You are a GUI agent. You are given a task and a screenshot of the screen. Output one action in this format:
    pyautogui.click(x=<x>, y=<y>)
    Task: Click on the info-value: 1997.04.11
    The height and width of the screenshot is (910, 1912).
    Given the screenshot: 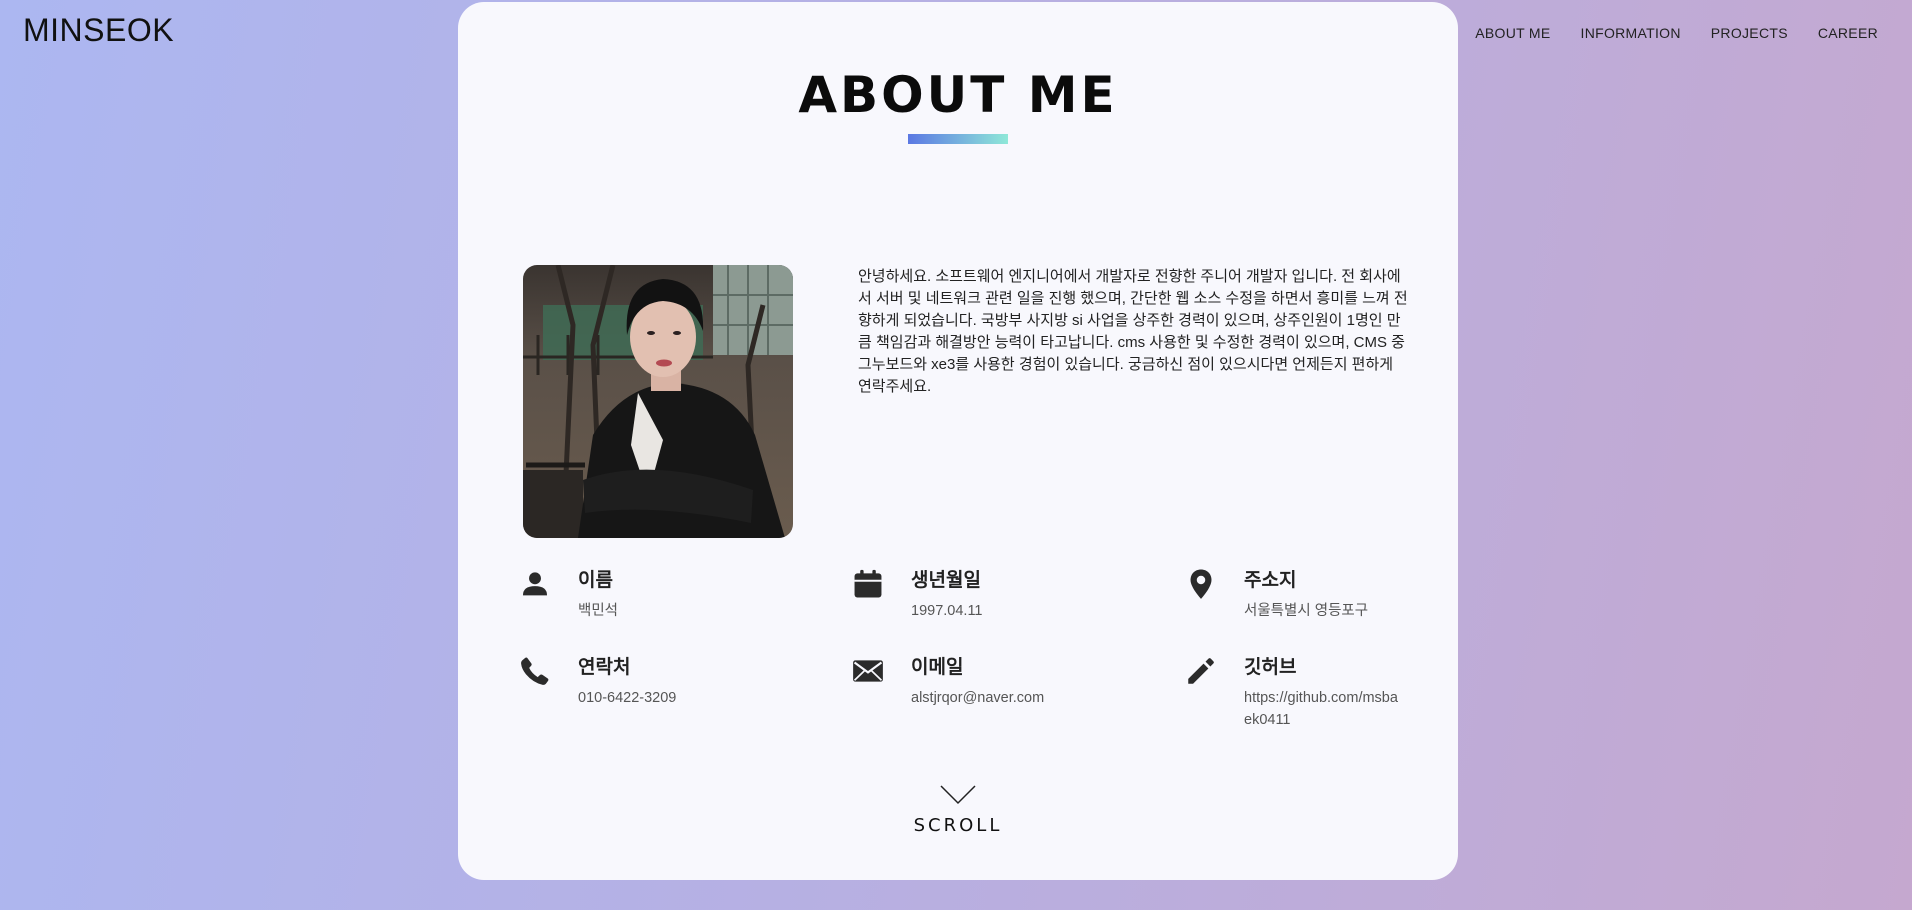 What is the action you would take?
    pyautogui.click(x=947, y=611)
    